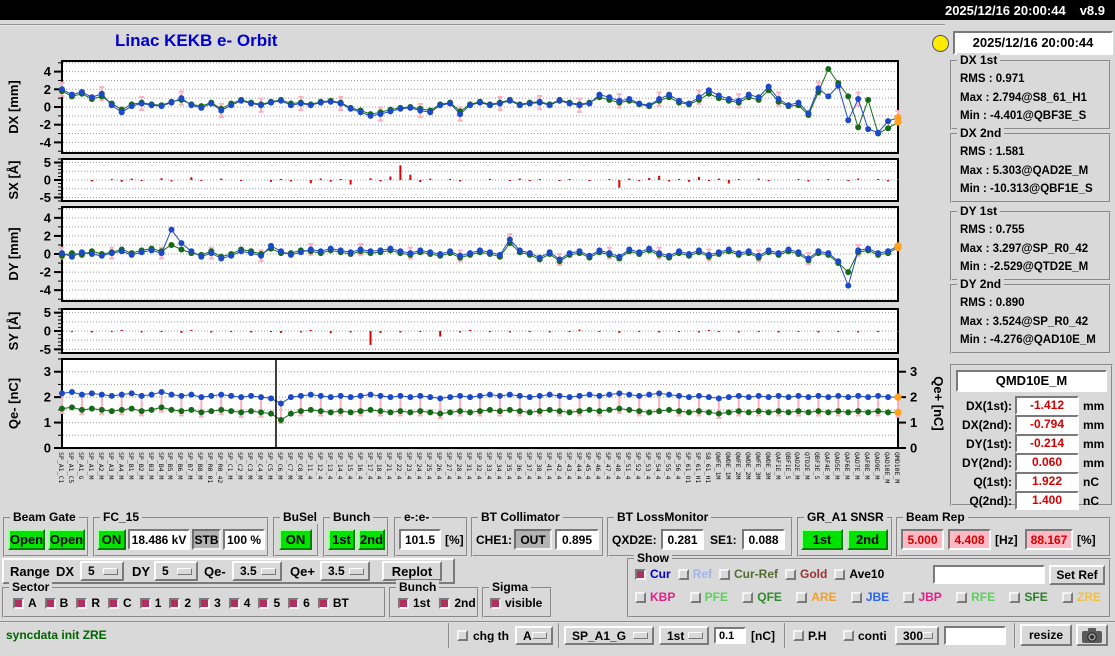 This screenshot has height=656, width=1115. Describe the element at coordinates (45, 272) in the screenshot. I see `svg-text: -2` at that location.